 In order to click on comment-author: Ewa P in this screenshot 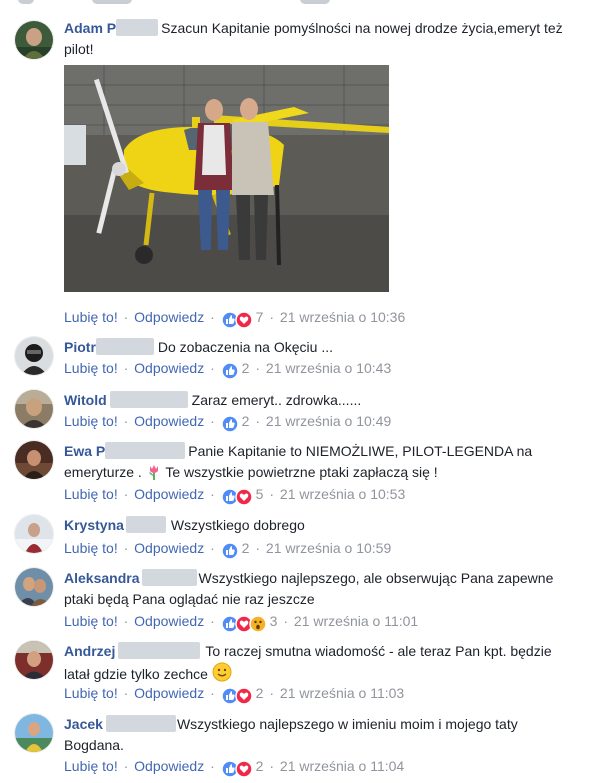, I will do `click(84, 451)`.